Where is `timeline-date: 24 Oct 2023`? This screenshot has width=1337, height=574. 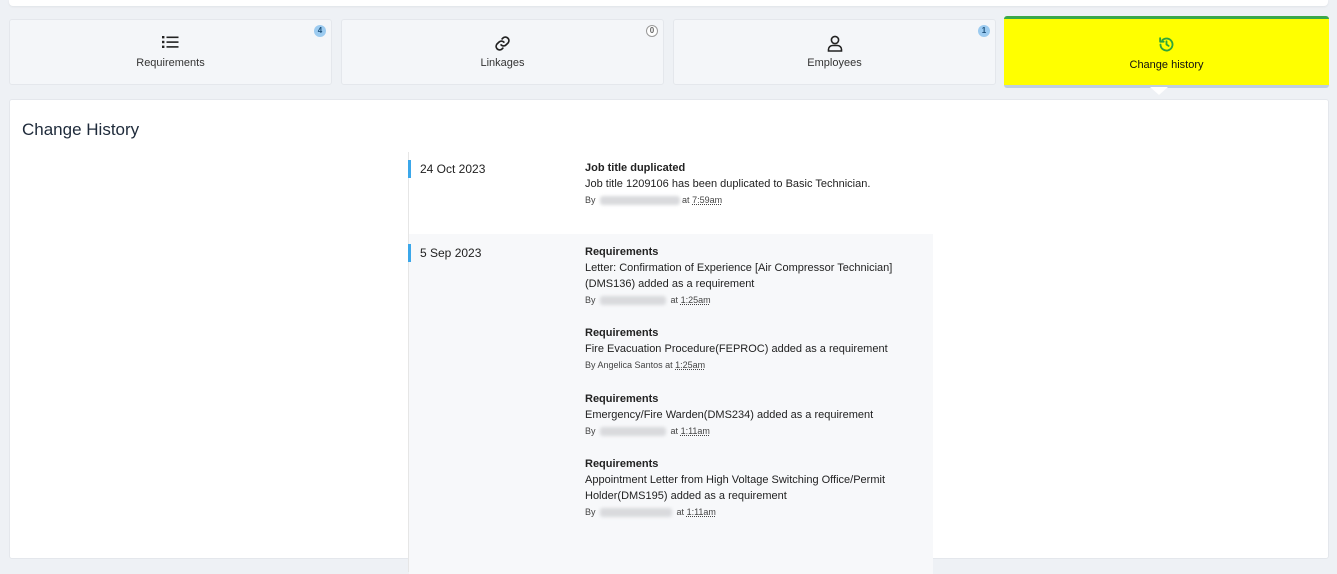
timeline-date: 24 Oct 2023 is located at coordinates (446, 169).